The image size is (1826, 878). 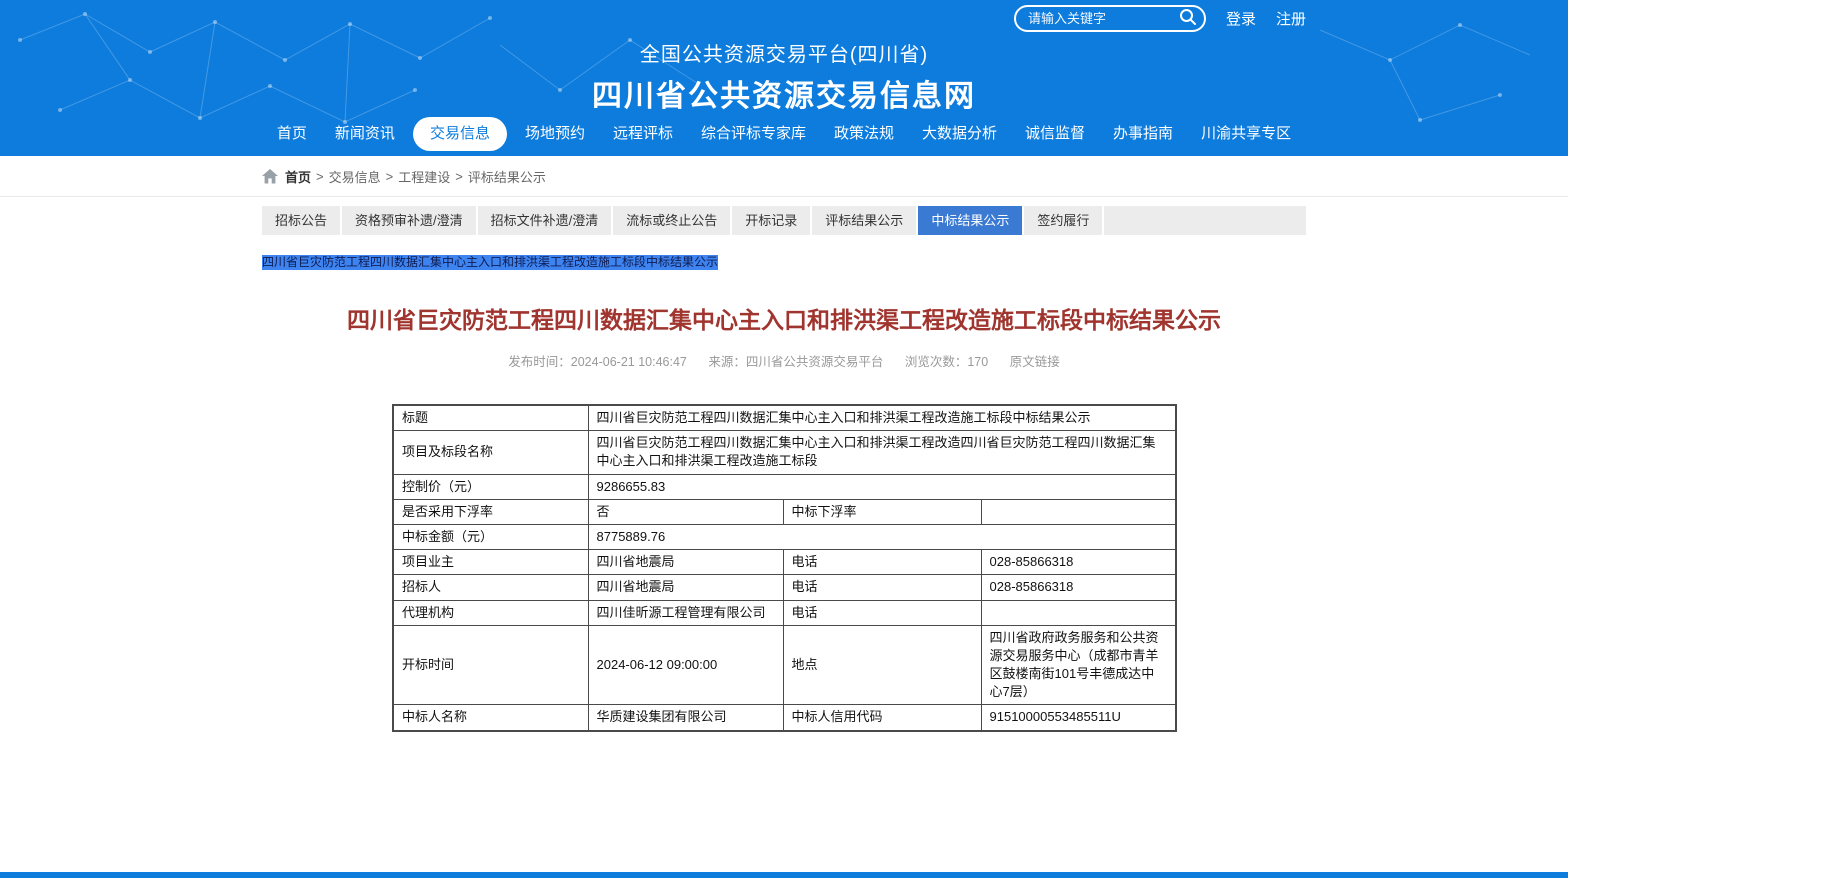 I want to click on nav-item: 诚信监督, so click(x=1055, y=134).